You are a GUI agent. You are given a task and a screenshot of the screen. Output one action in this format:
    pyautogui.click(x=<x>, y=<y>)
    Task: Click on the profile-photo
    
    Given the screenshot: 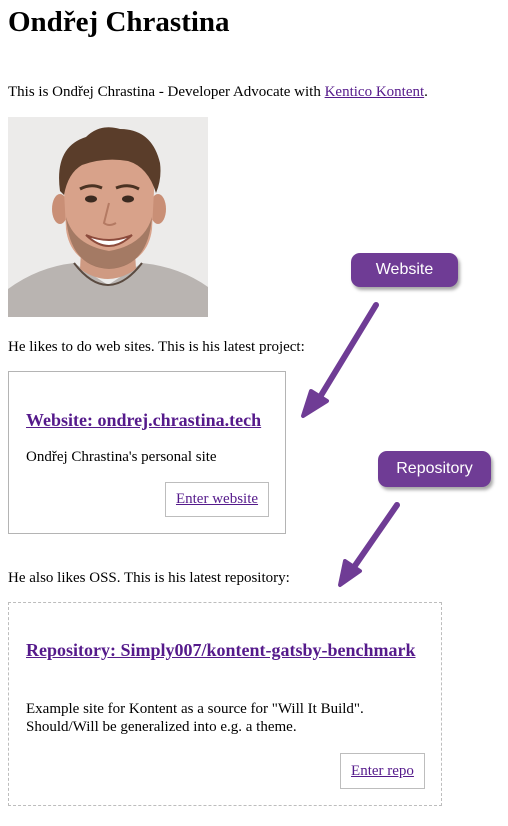 What is the action you would take?
    pyautogui.click(x=108, y=217)
    